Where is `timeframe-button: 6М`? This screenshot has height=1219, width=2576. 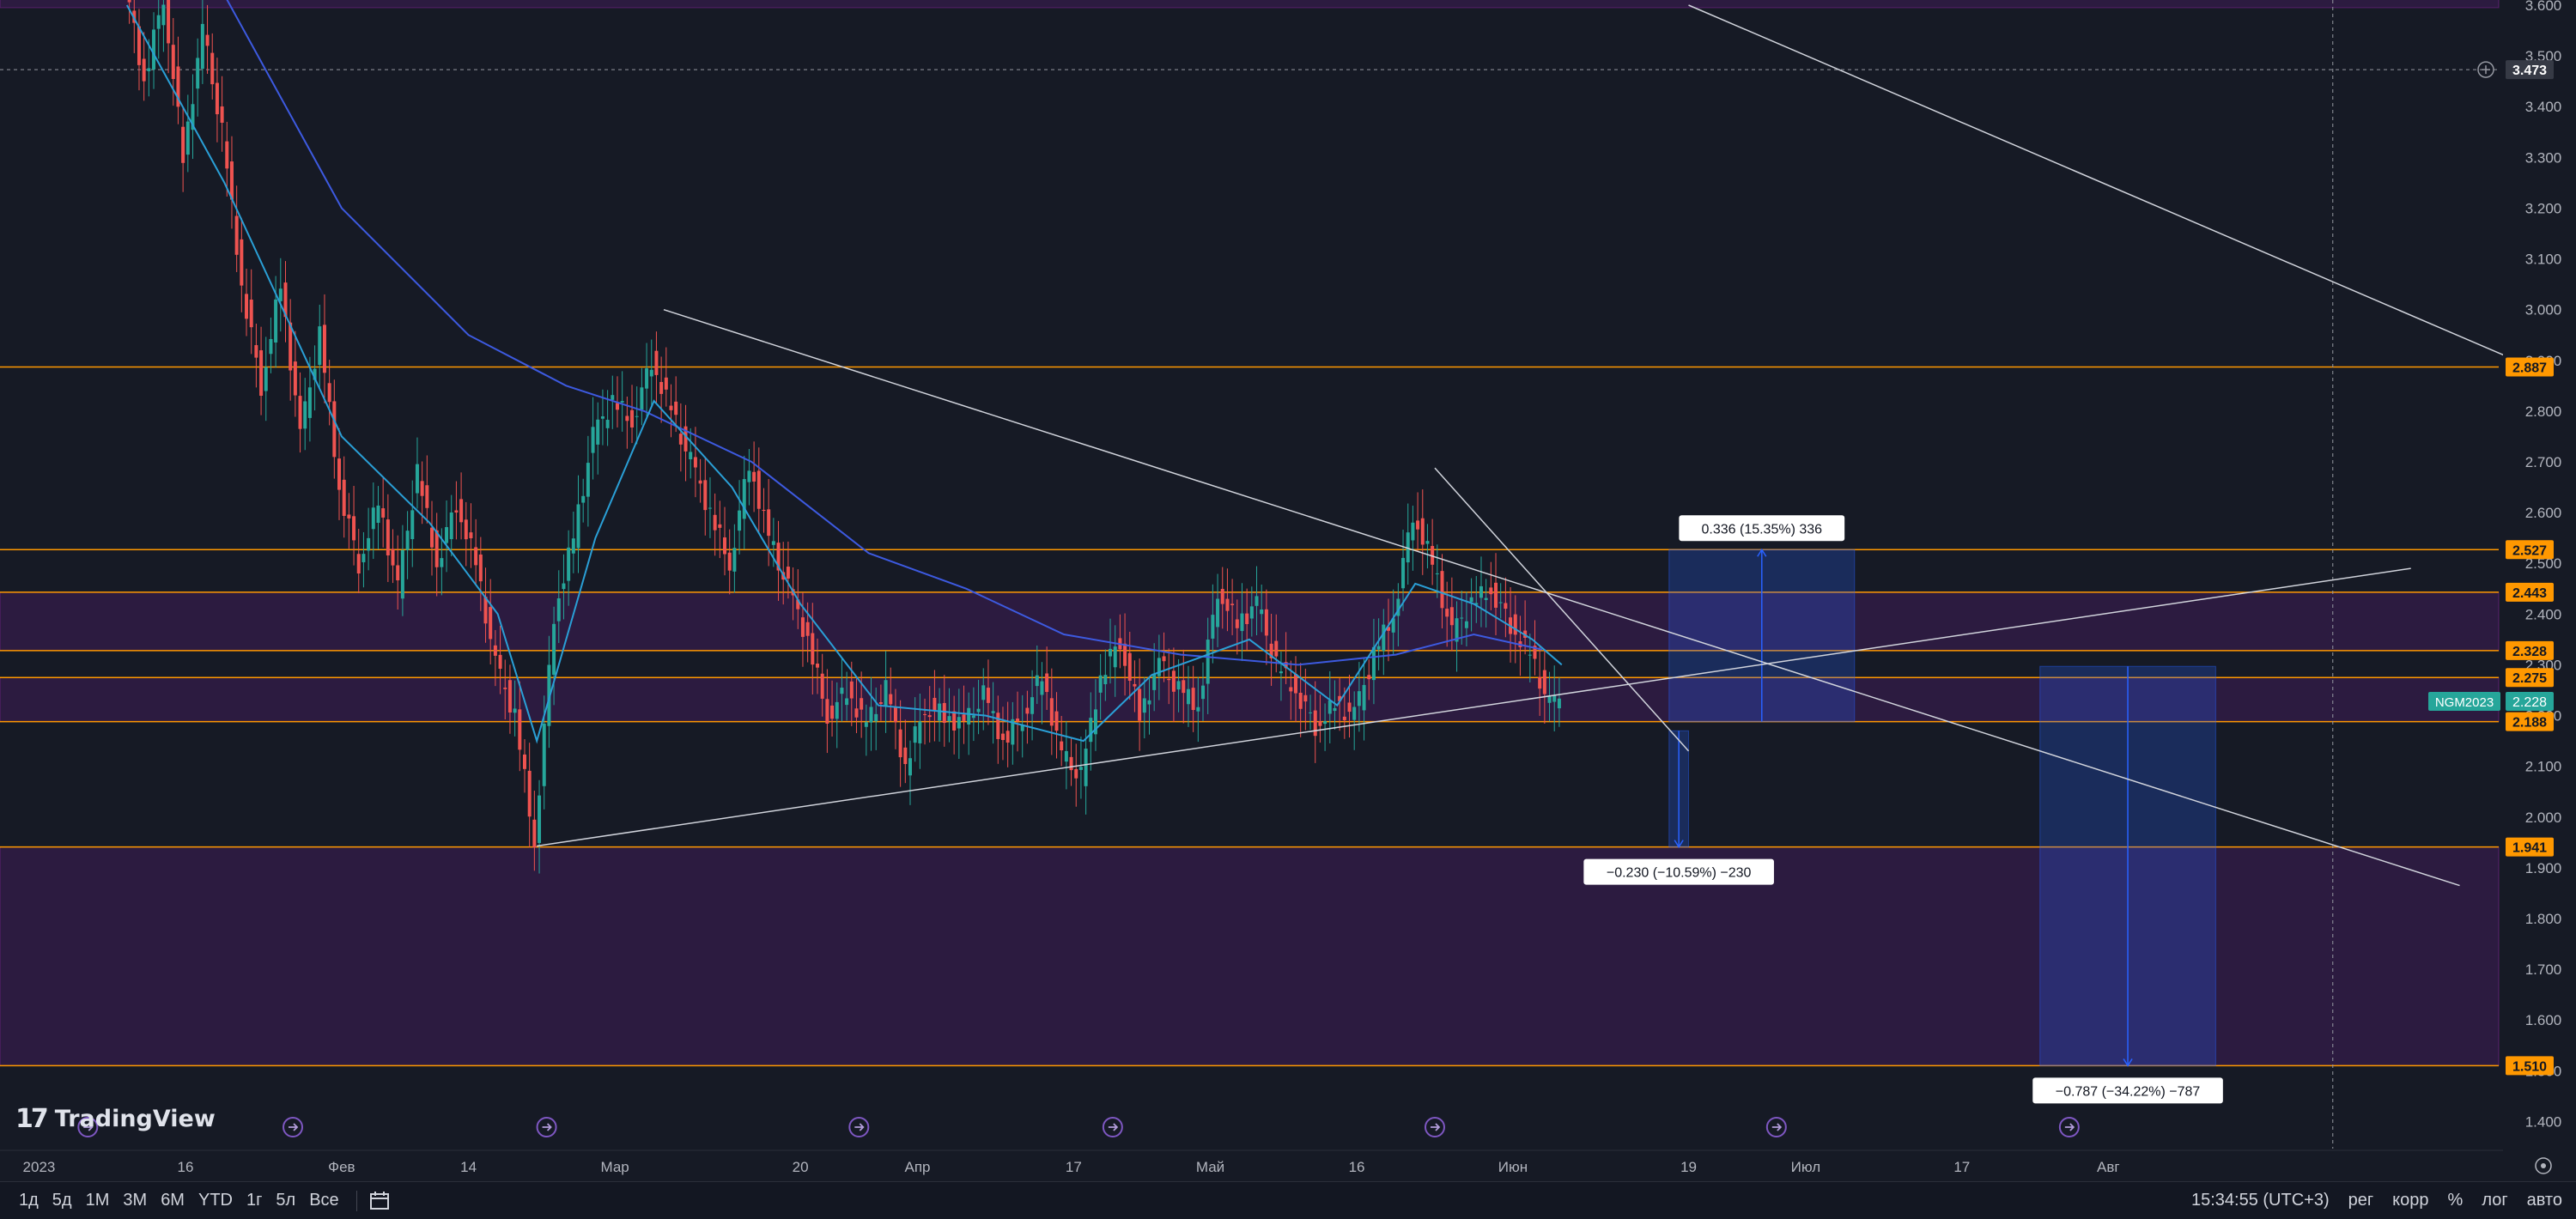 timeframe-button: 6М is located at coordinates (172, 1200).